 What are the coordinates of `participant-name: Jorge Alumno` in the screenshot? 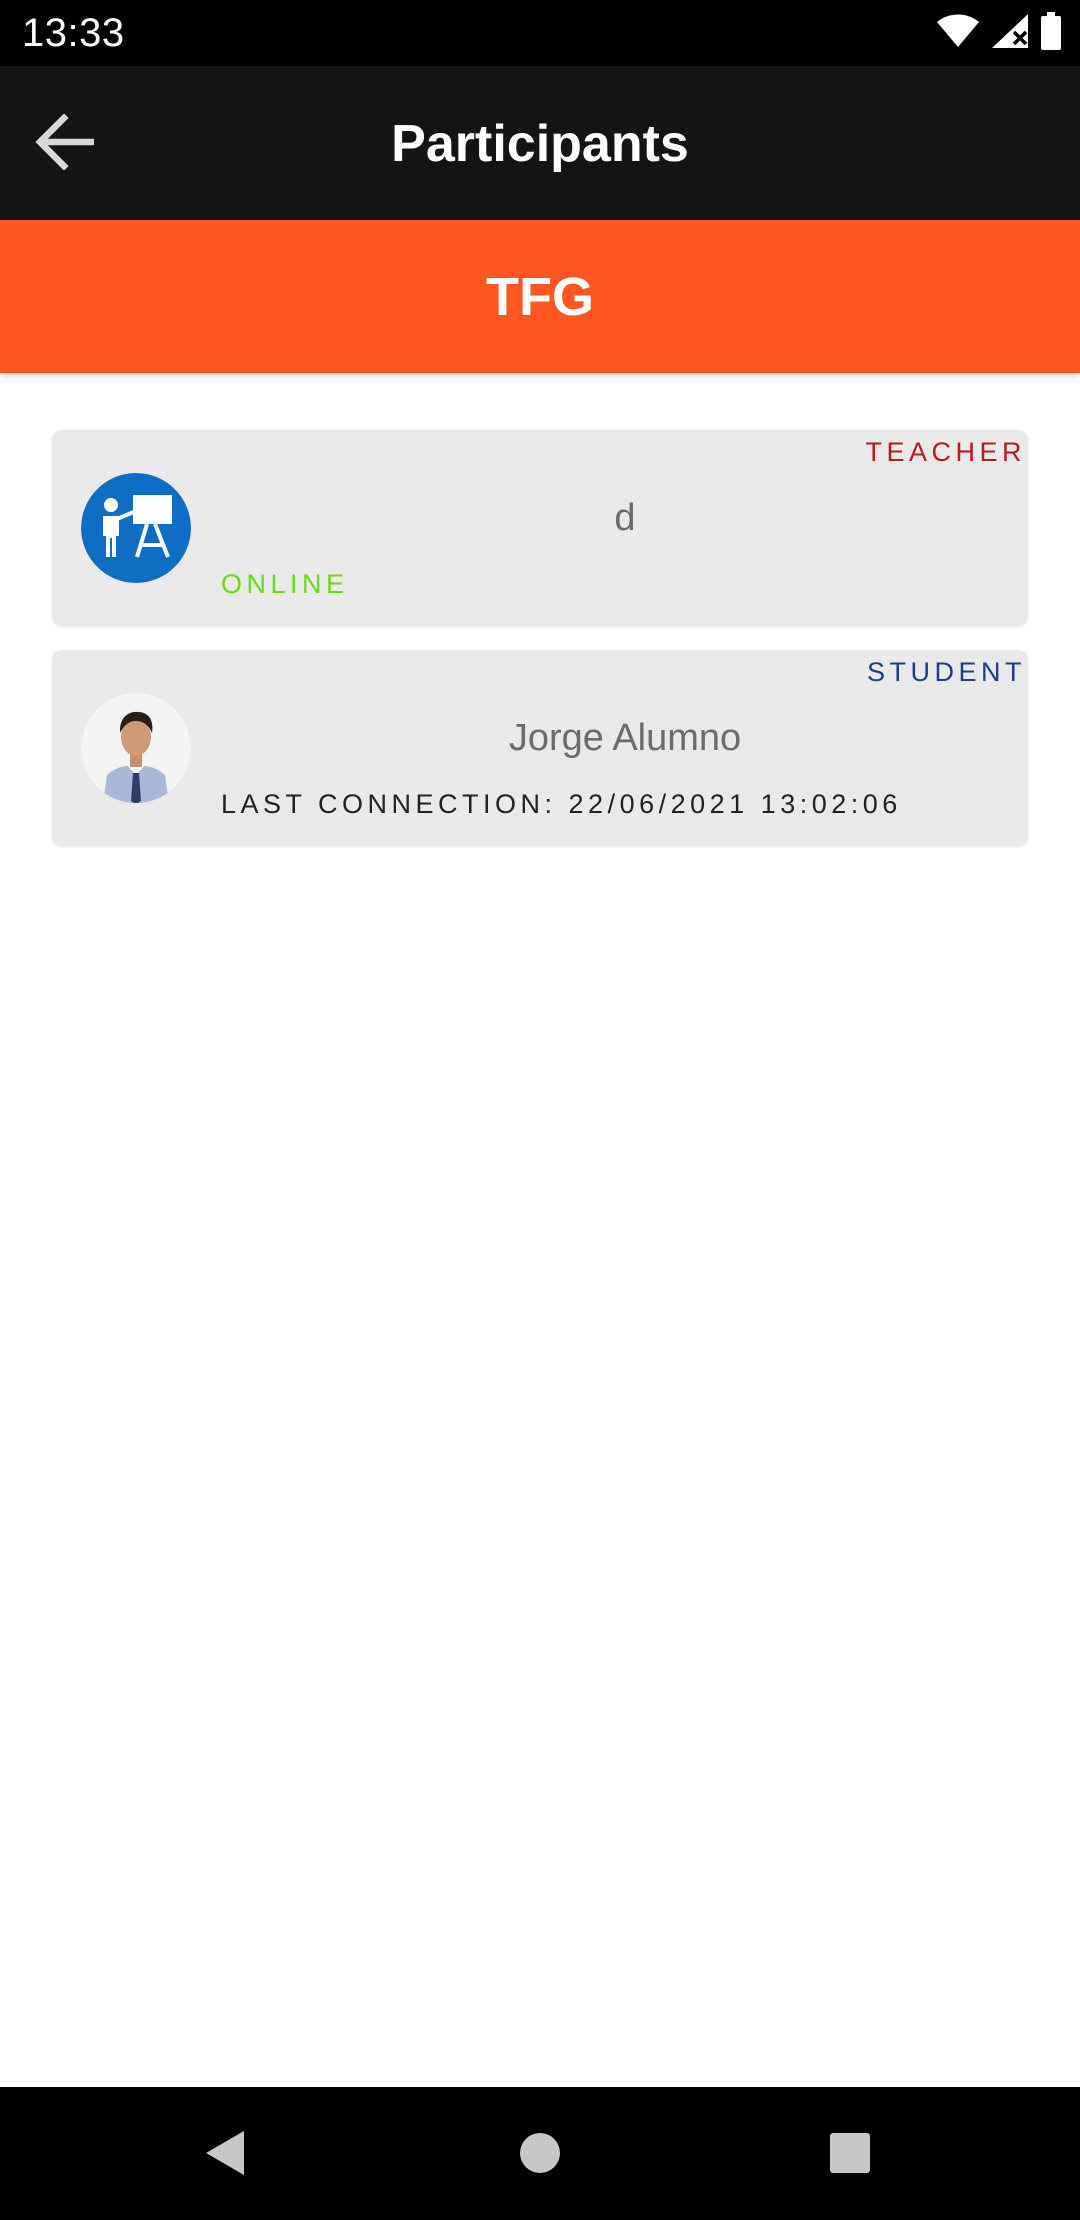 It's located at (625, 738).